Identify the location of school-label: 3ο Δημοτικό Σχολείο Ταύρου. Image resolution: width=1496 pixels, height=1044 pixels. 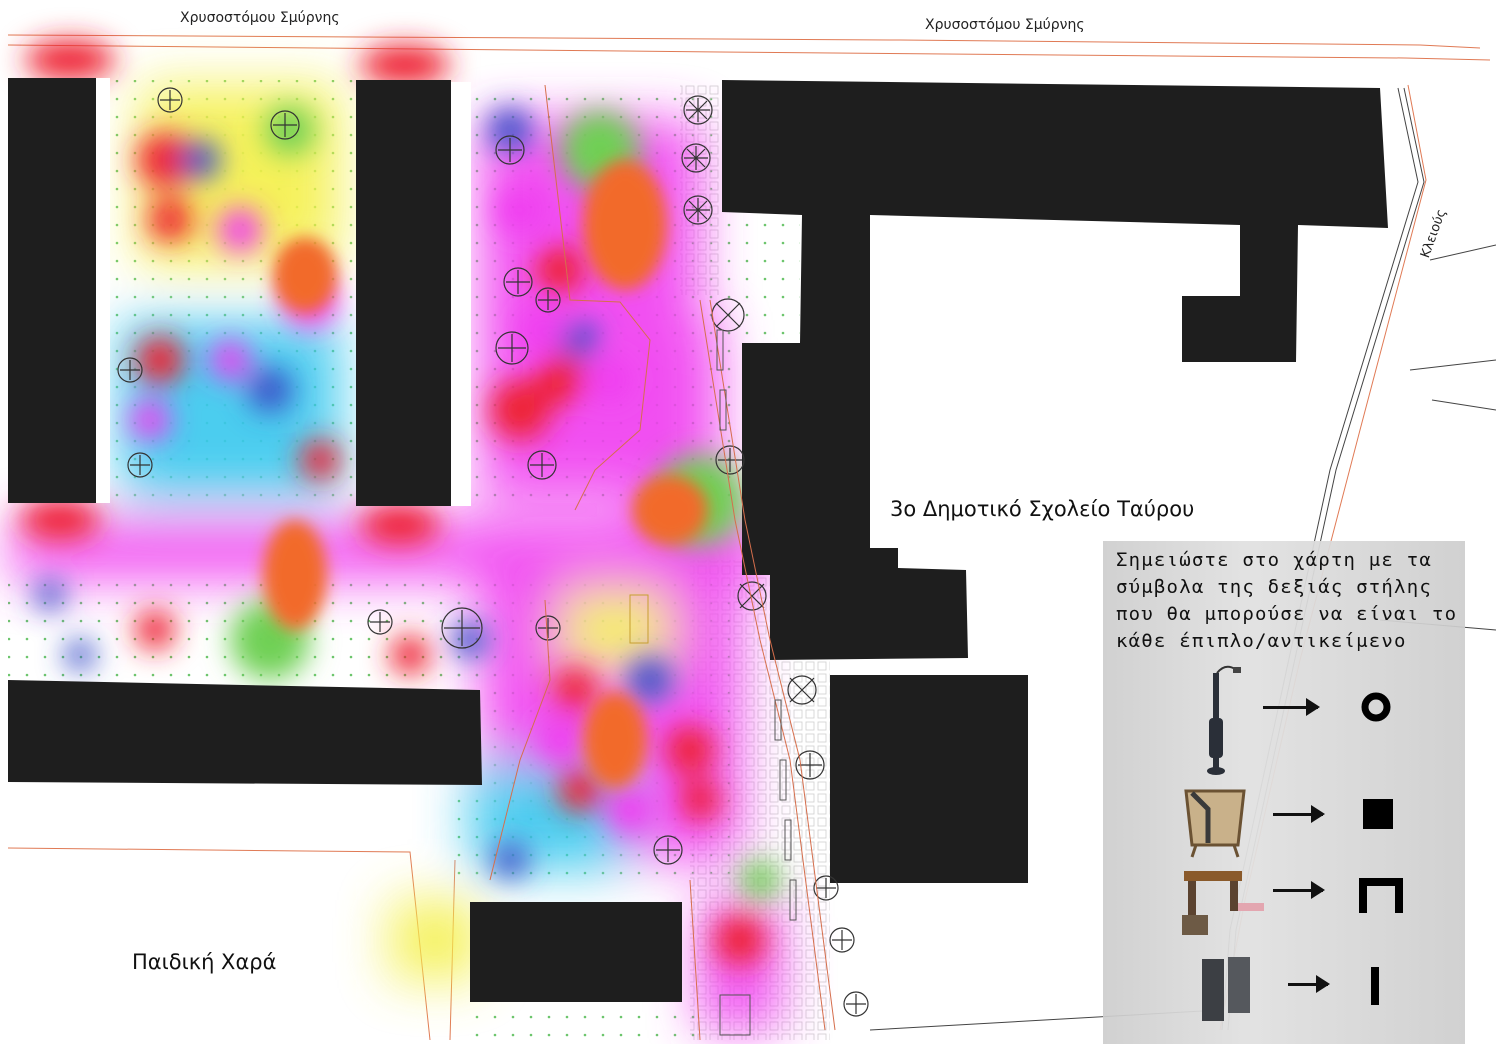
(1042, 509).